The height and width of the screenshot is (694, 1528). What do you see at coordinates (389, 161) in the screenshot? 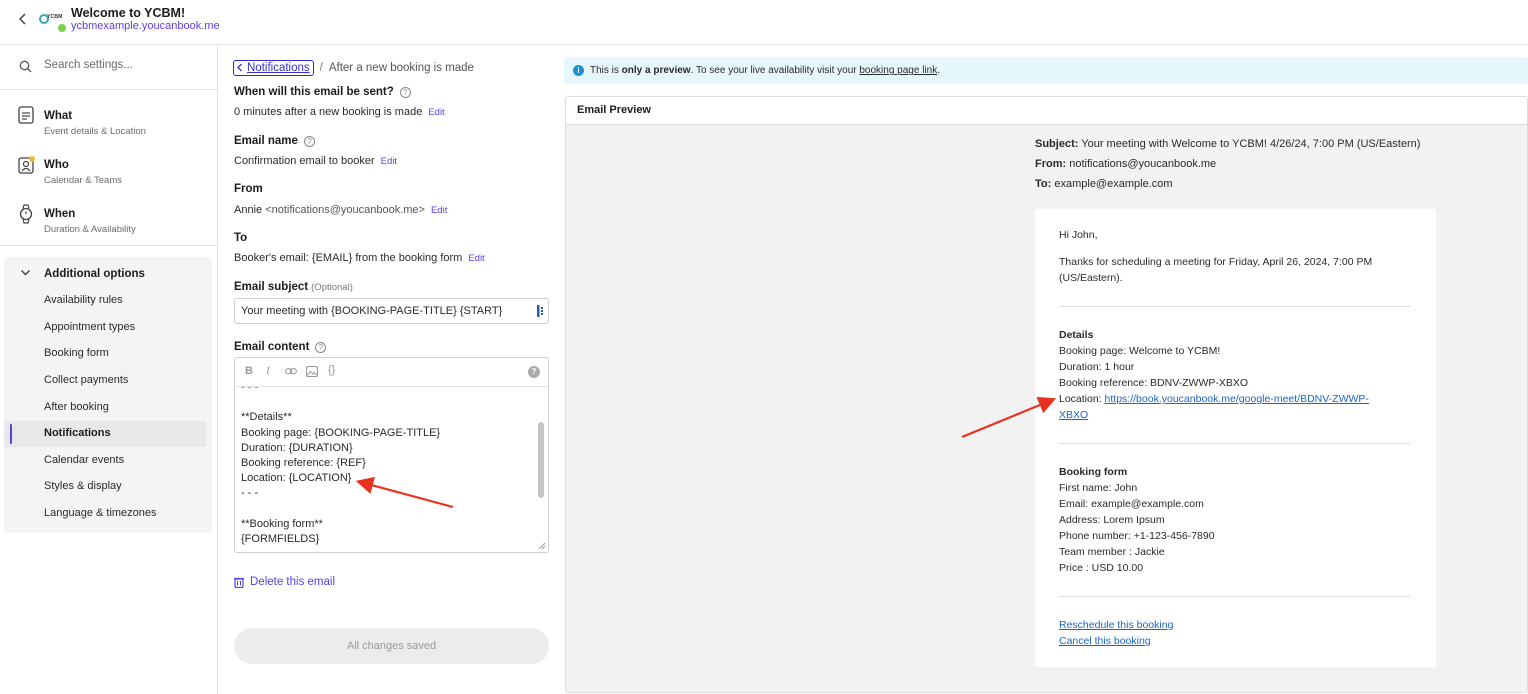
I see `edit-email-name-button: Edit` at bounding box center [389, 161].